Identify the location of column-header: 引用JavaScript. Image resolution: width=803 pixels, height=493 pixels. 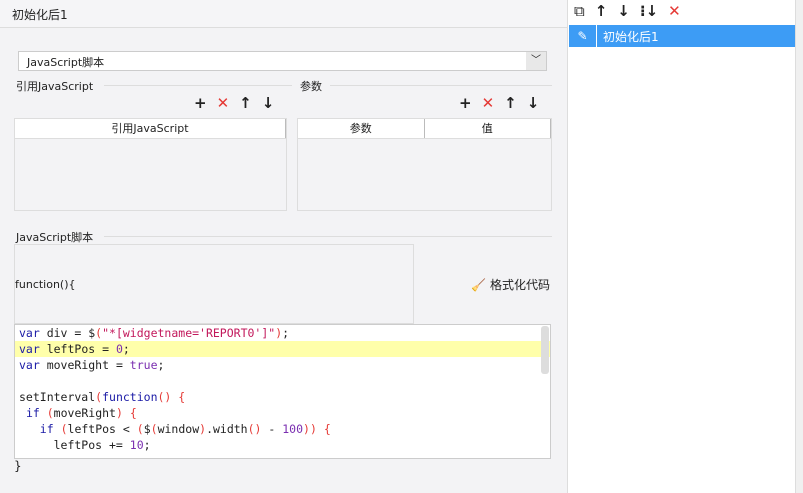
(150, 128).